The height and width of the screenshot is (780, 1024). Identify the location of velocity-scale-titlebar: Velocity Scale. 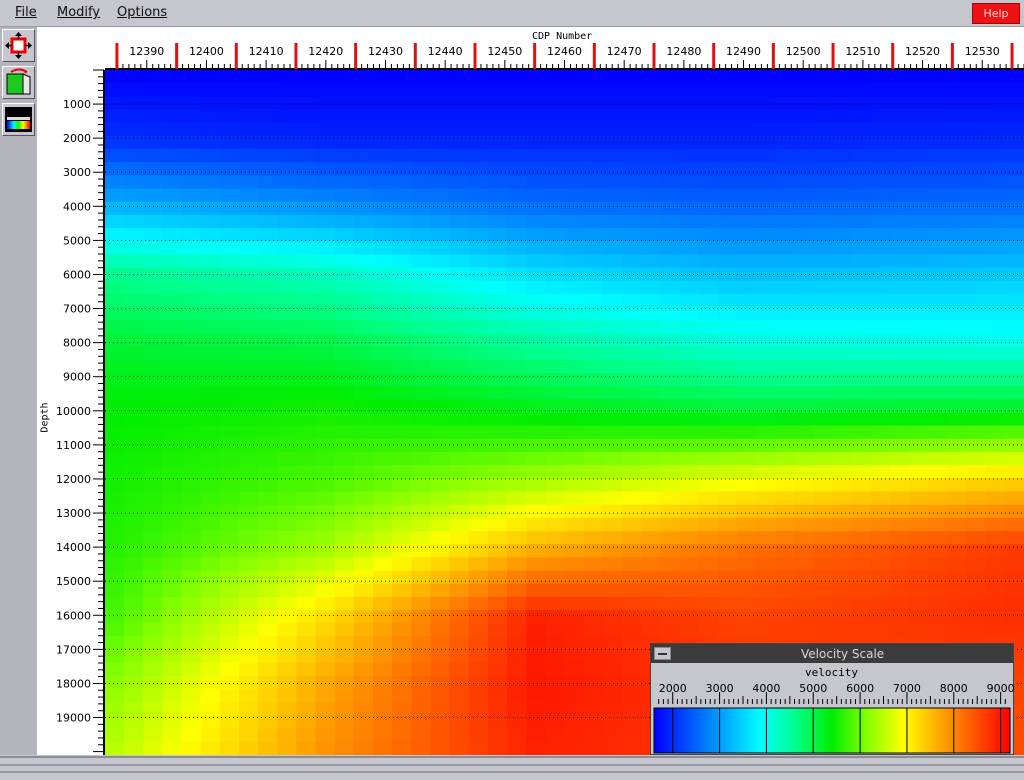
(832, 653).